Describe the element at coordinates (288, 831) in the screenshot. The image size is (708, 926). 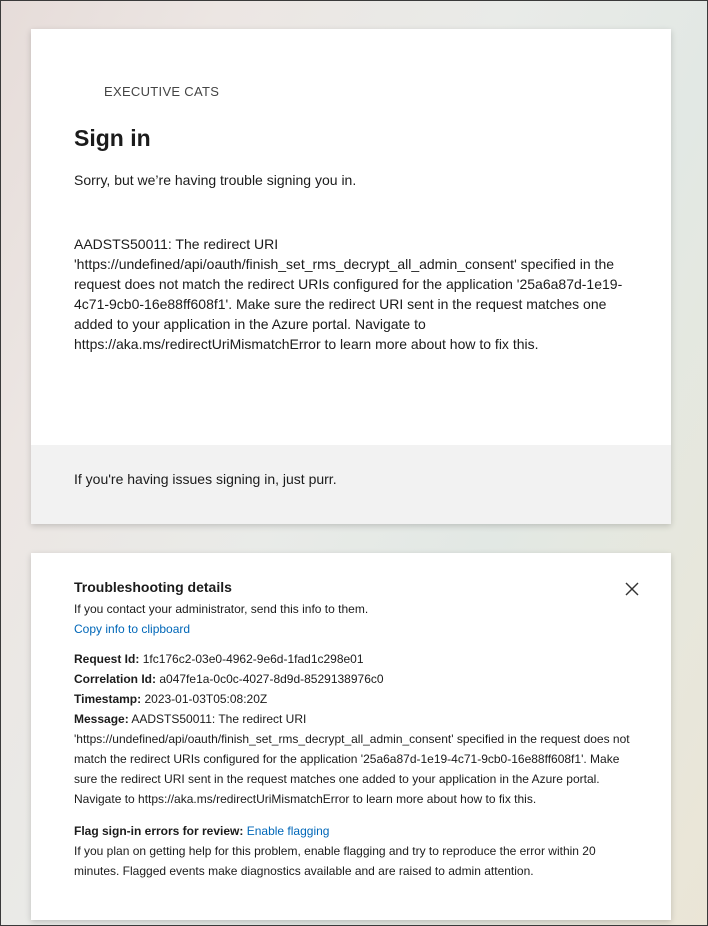
I see `enable-flagging-link: Enable flagging` at that location.